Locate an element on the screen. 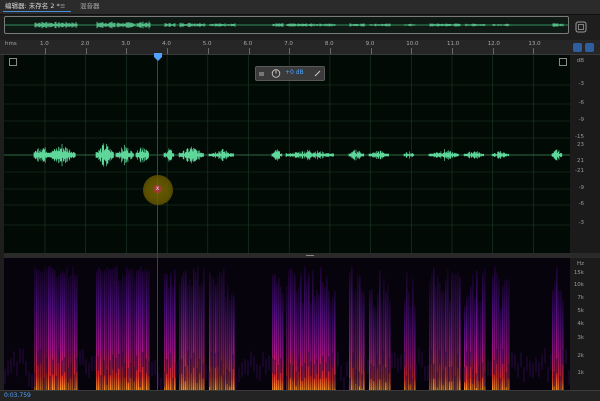 The height and width of the screenshot is (401, 600). pan-knob-icon: x is located at coordinates (158, 190).